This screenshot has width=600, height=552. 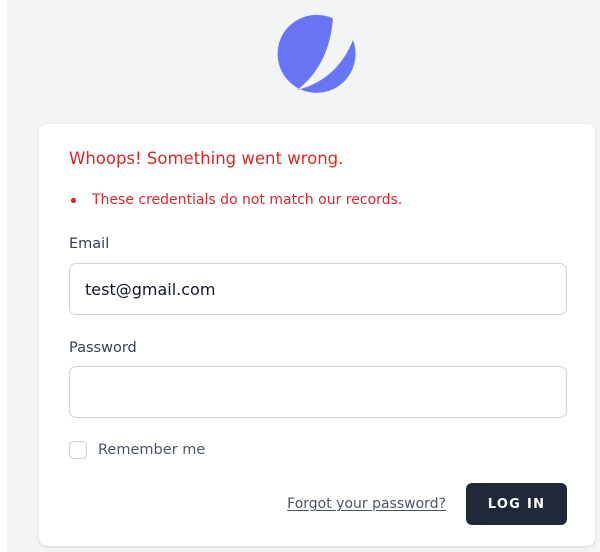 I want to click on remember-me-row: Remember me, so click(x=137, y=450).